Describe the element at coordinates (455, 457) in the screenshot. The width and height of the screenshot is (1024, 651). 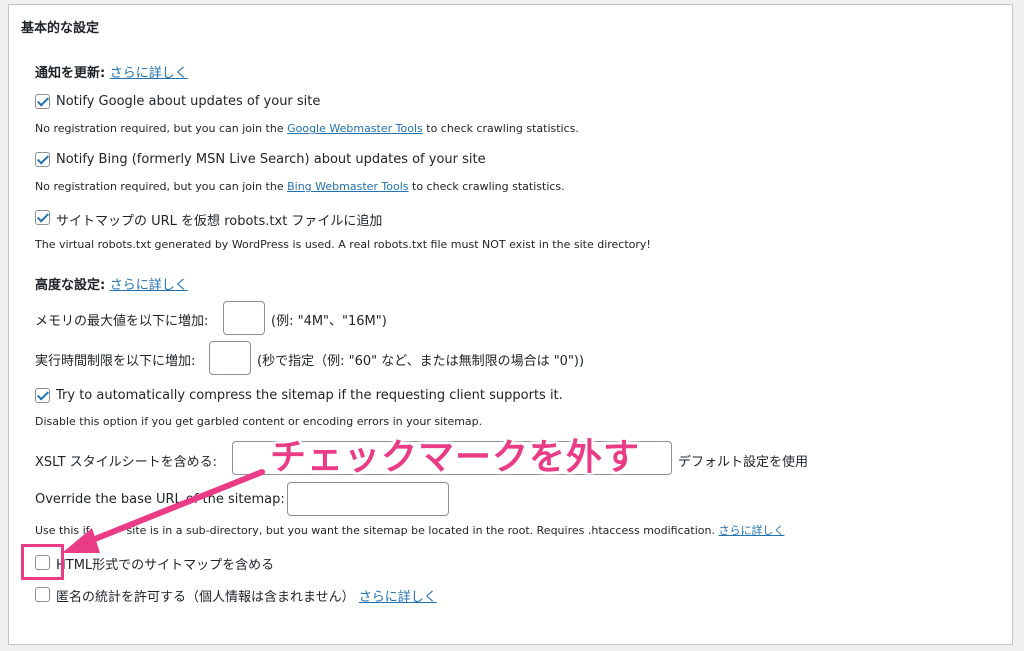
I see `annotation-text: チェックマークを外す` at that location.